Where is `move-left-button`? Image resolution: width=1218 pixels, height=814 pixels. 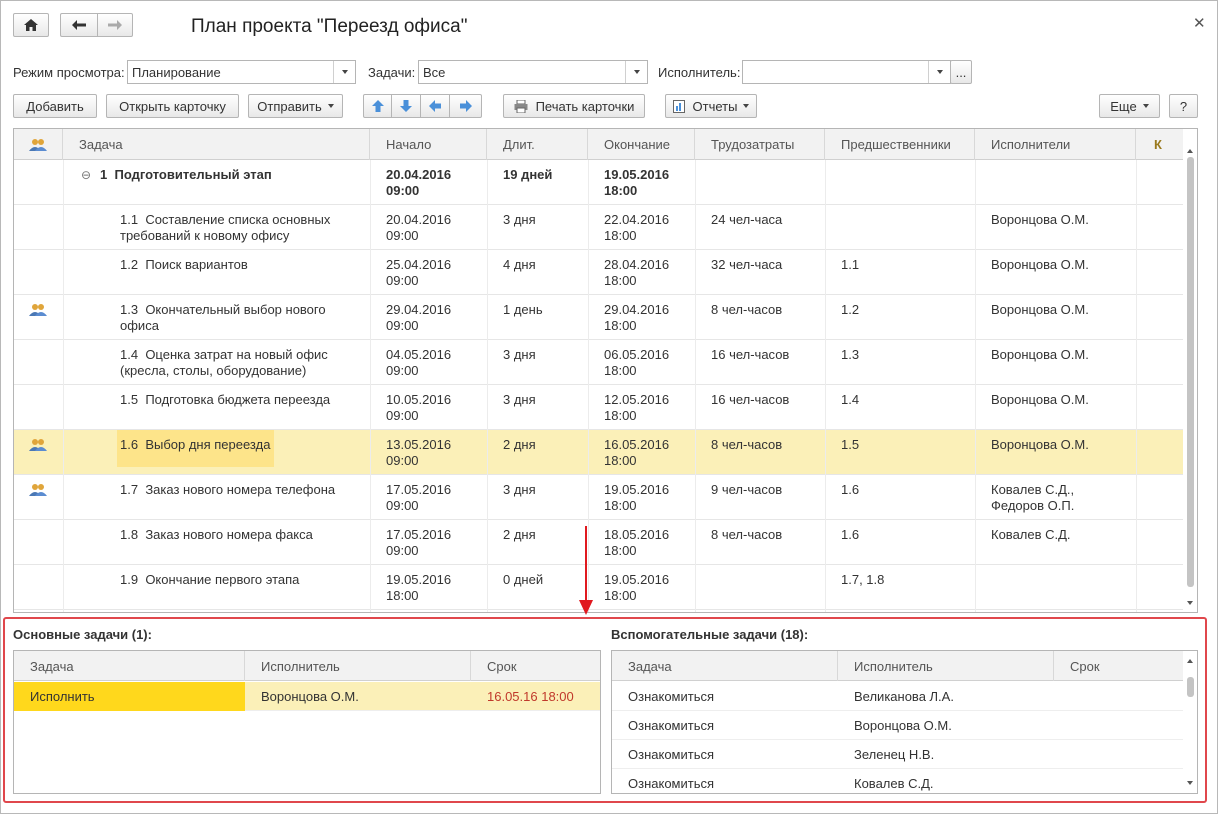
move-left-button is located at coordinates (435, 106).